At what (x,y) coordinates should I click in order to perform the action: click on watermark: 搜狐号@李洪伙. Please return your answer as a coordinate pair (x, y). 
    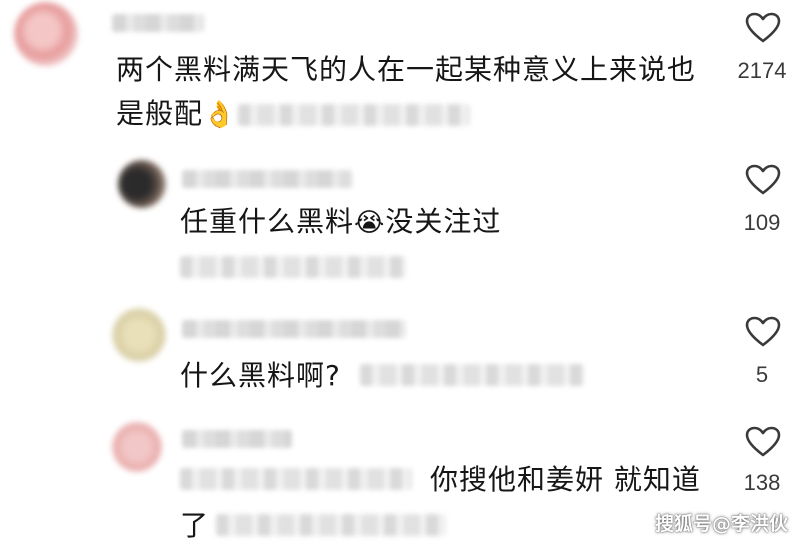
    Looking at the image, I should click on (721, 524).